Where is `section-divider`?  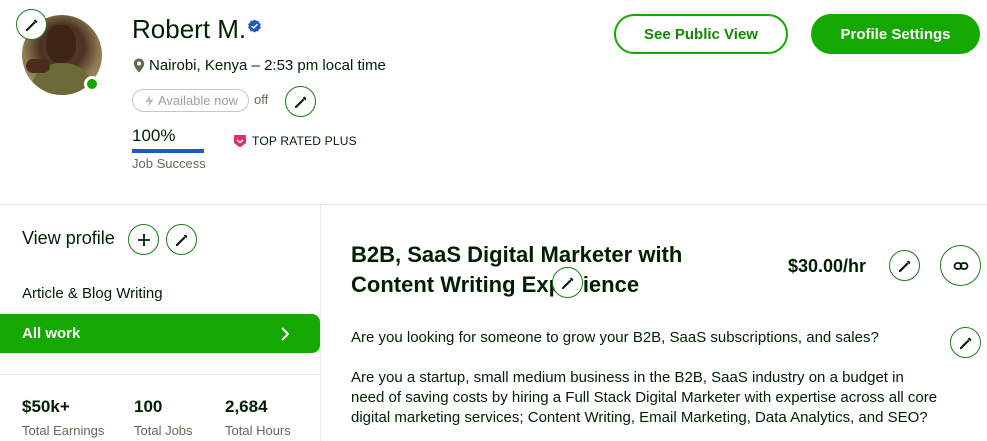 section-divider is located at coordinates (493, 204).